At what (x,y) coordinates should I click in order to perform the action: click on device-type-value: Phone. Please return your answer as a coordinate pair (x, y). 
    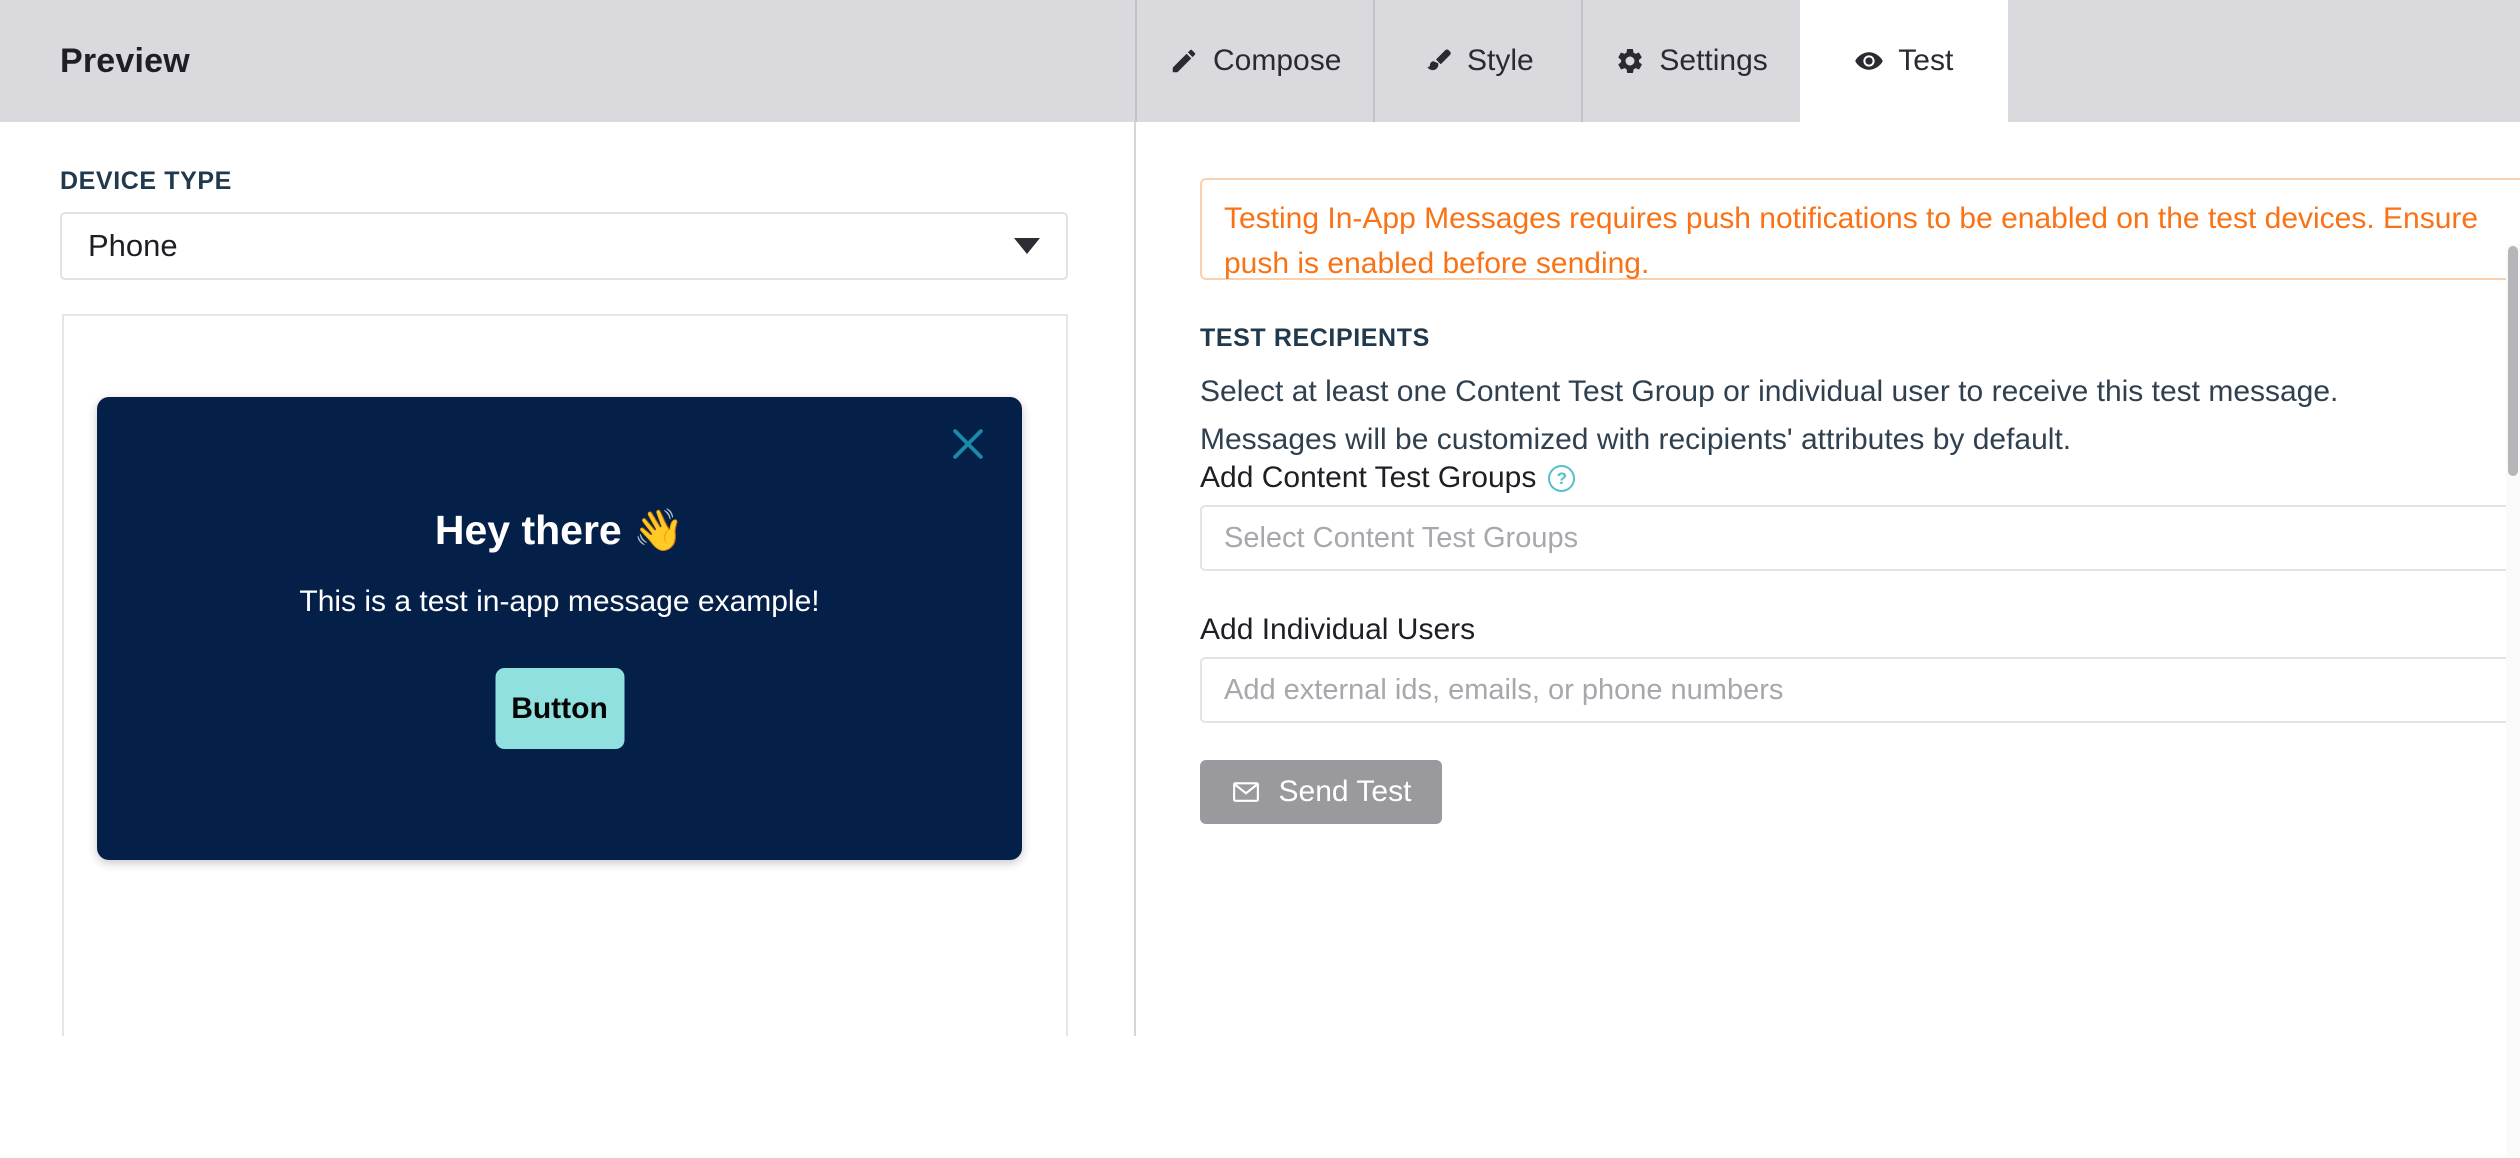
    Looking at the image, I should click on (133, 245).